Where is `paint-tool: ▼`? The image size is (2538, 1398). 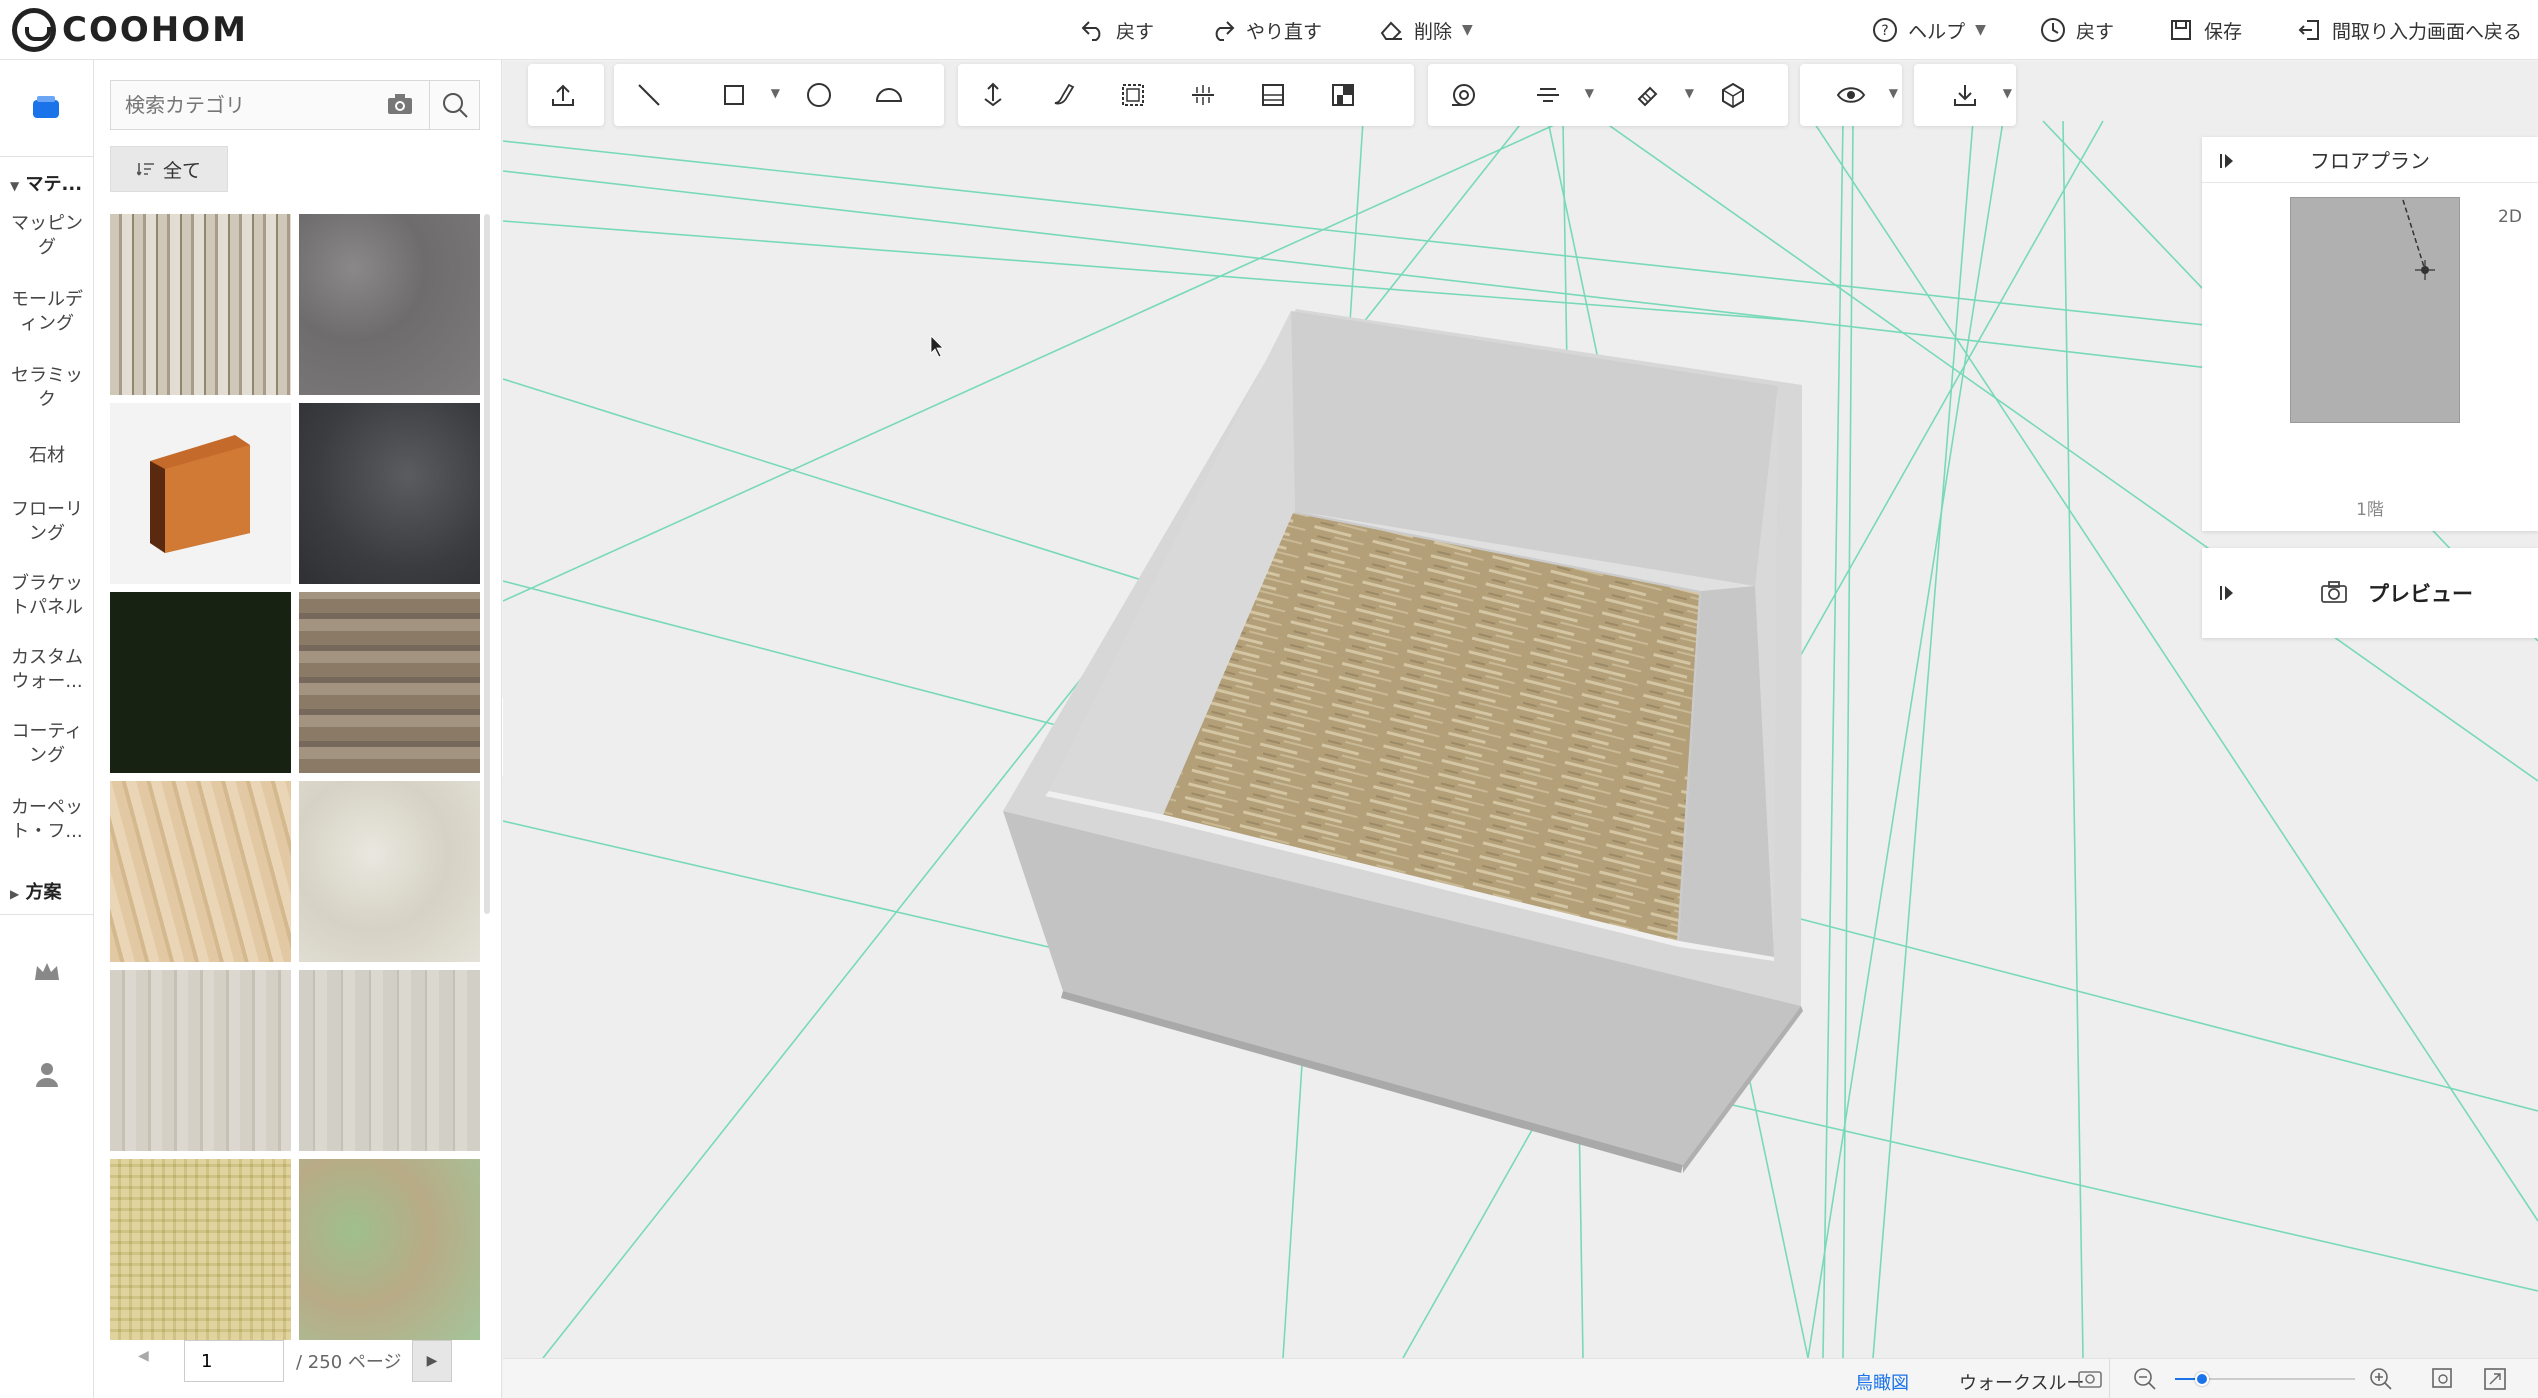
paint-tool: ▼ is located at coordinates (1648, 95).